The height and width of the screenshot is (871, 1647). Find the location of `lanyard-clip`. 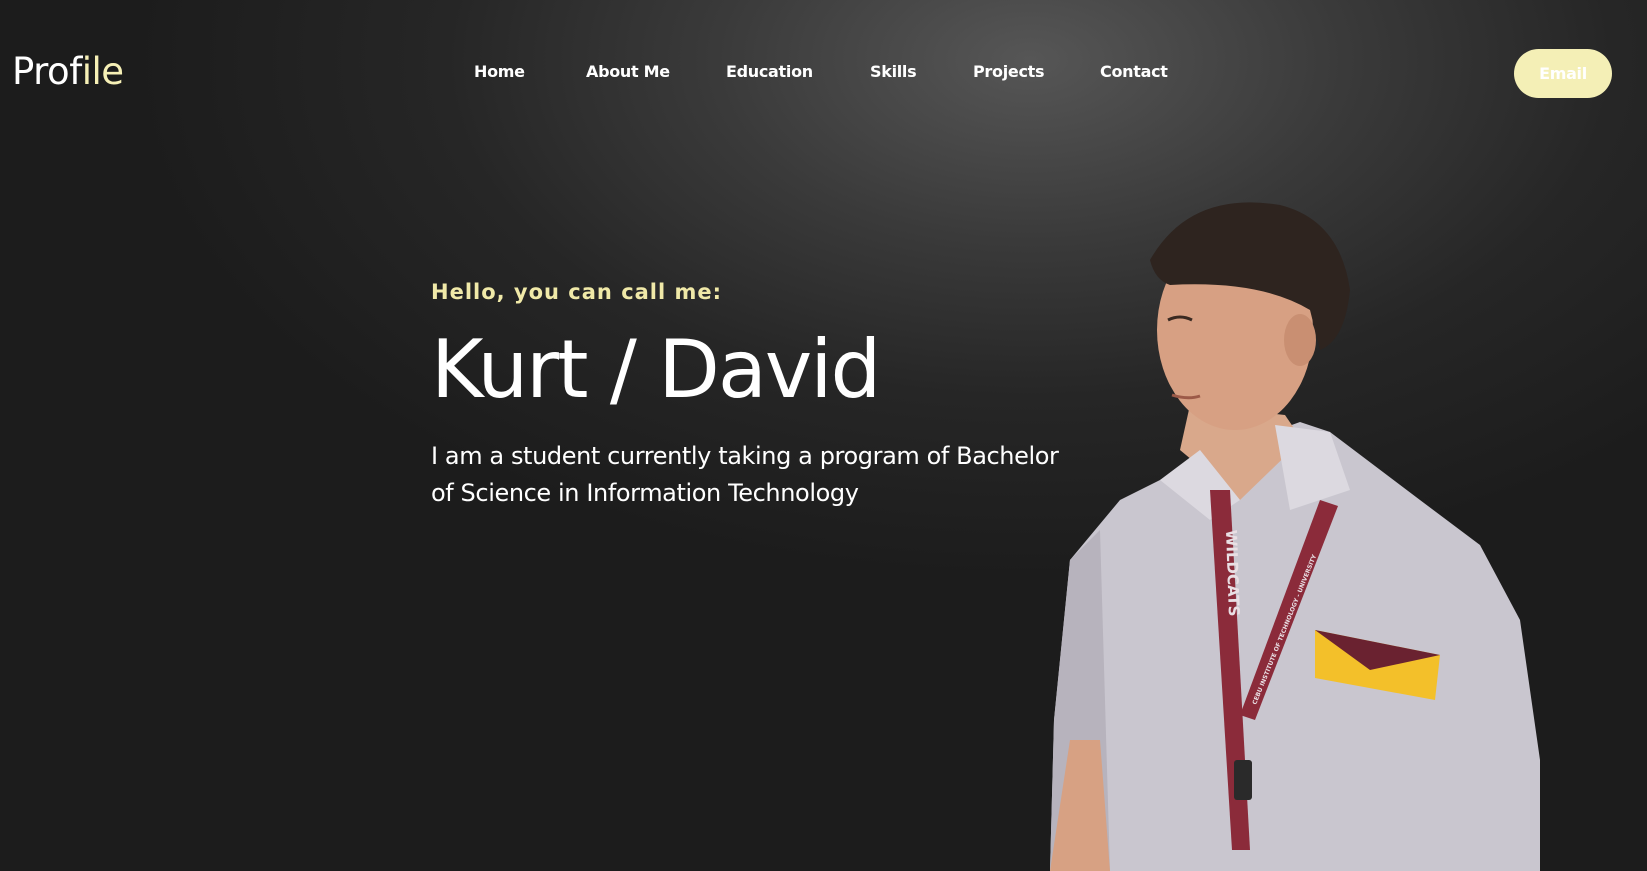

lanyard-clip is located at coordinates (1243, 780).